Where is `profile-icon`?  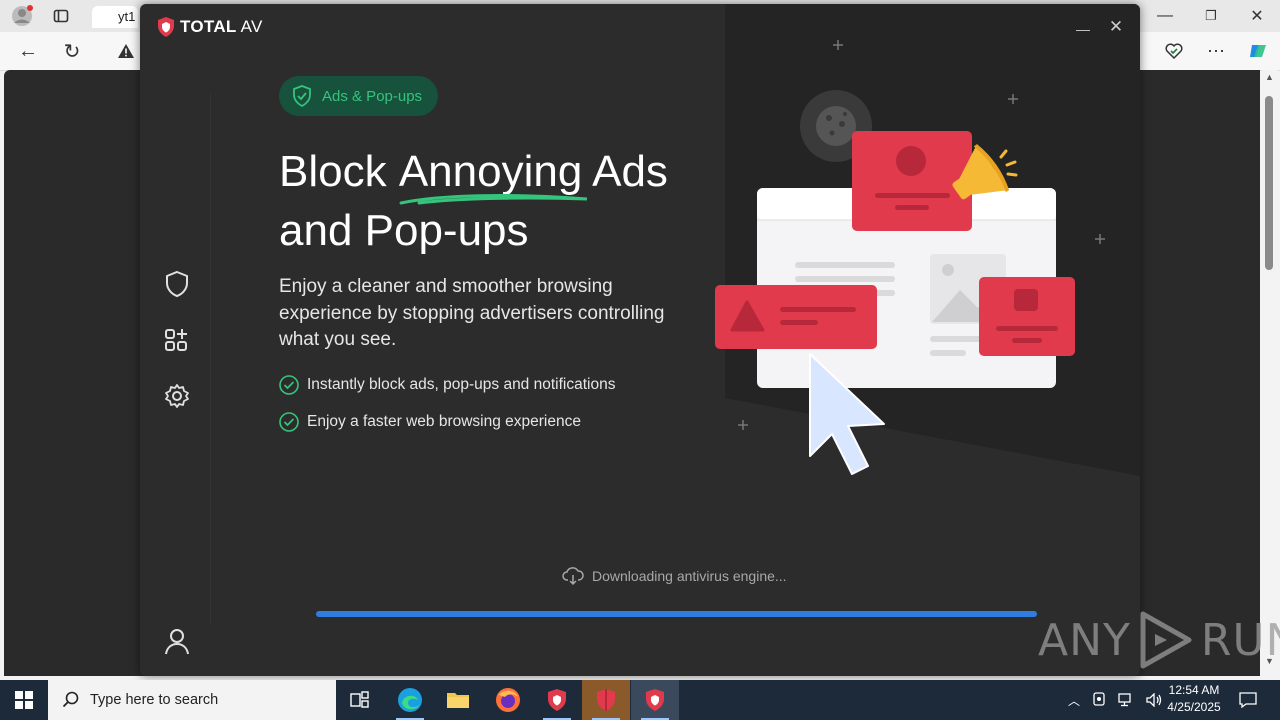 profile-icon is located at coordinates (22, 16).